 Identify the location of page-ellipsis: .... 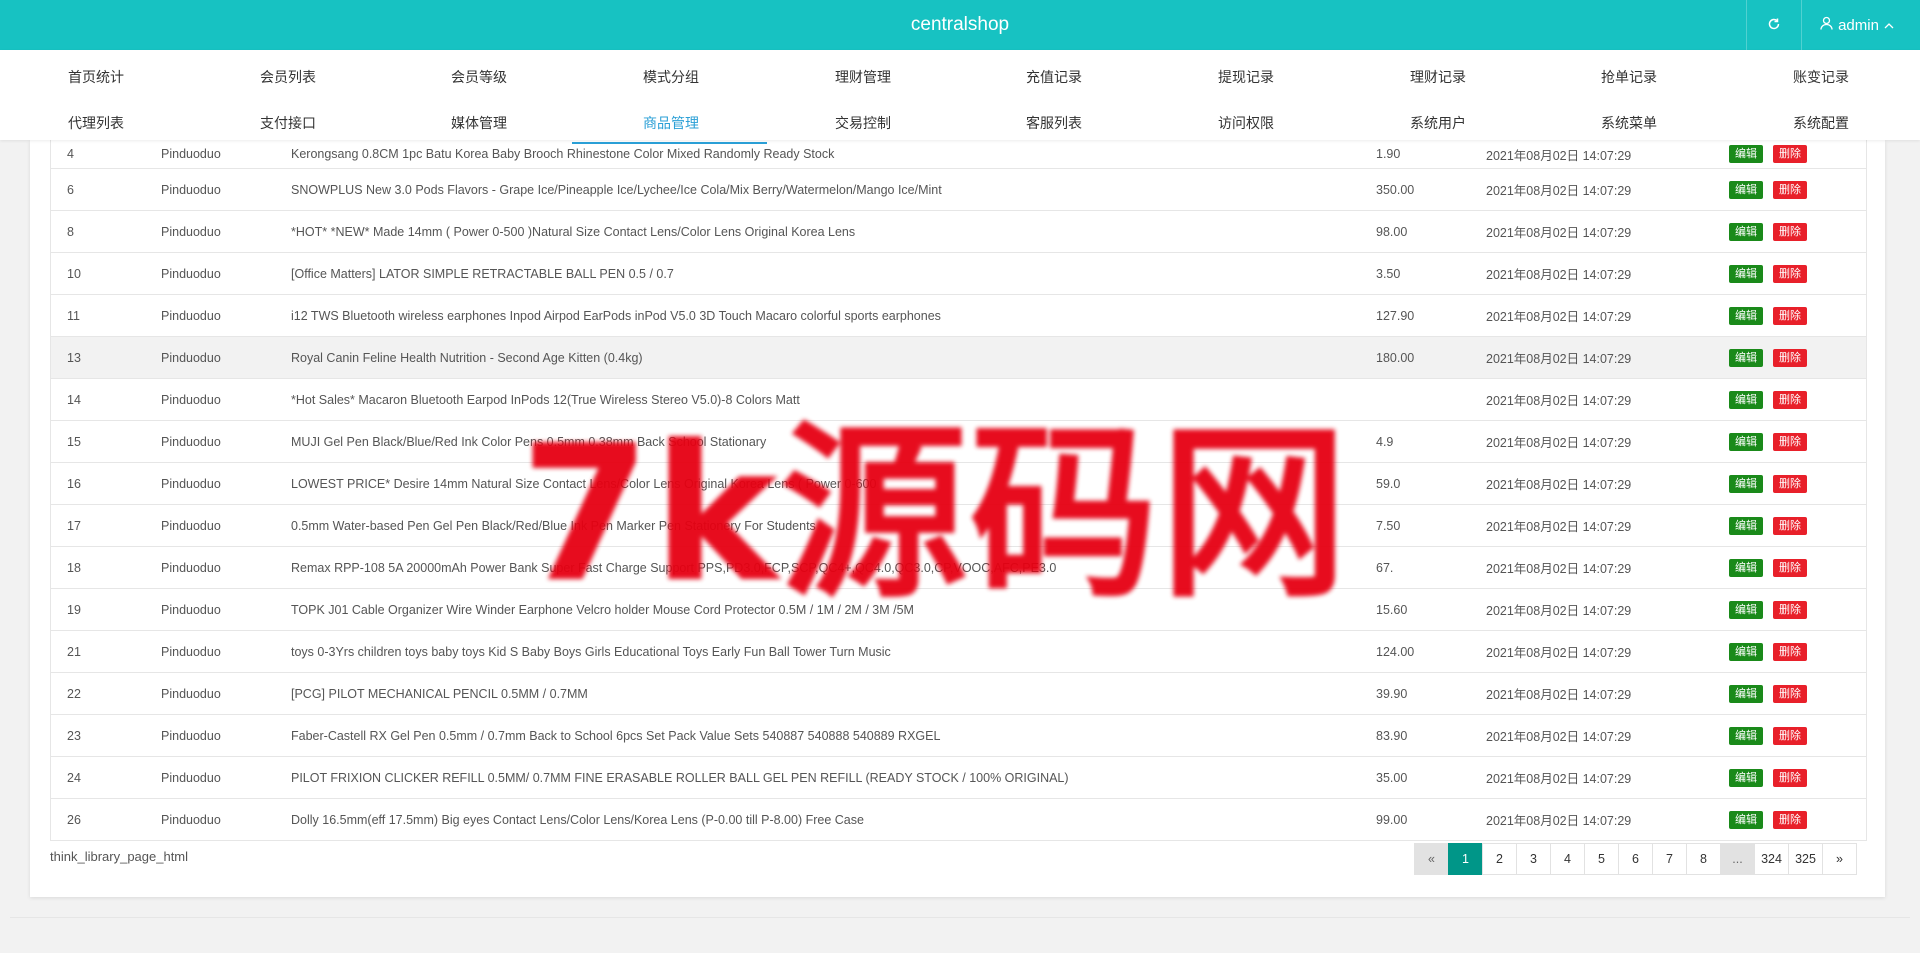
(1737, 859).